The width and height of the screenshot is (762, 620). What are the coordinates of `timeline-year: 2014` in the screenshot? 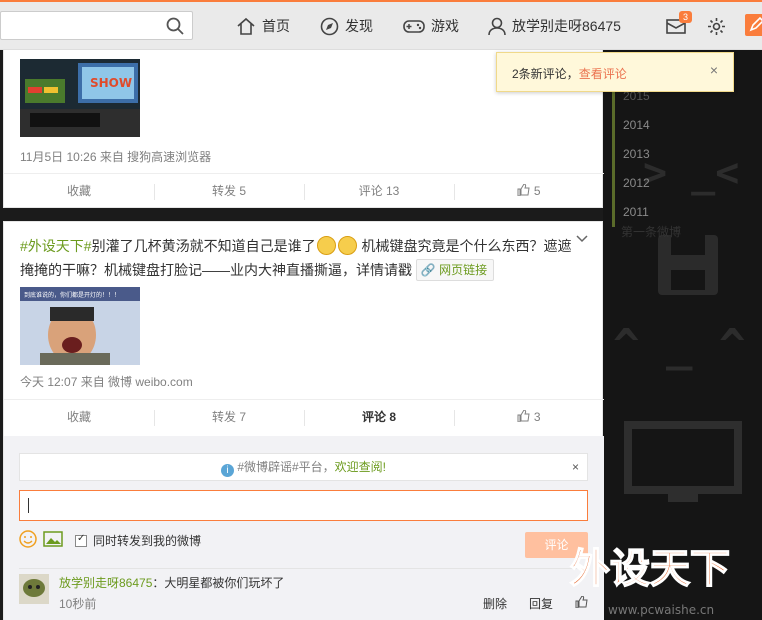 It's located at (636, 125).